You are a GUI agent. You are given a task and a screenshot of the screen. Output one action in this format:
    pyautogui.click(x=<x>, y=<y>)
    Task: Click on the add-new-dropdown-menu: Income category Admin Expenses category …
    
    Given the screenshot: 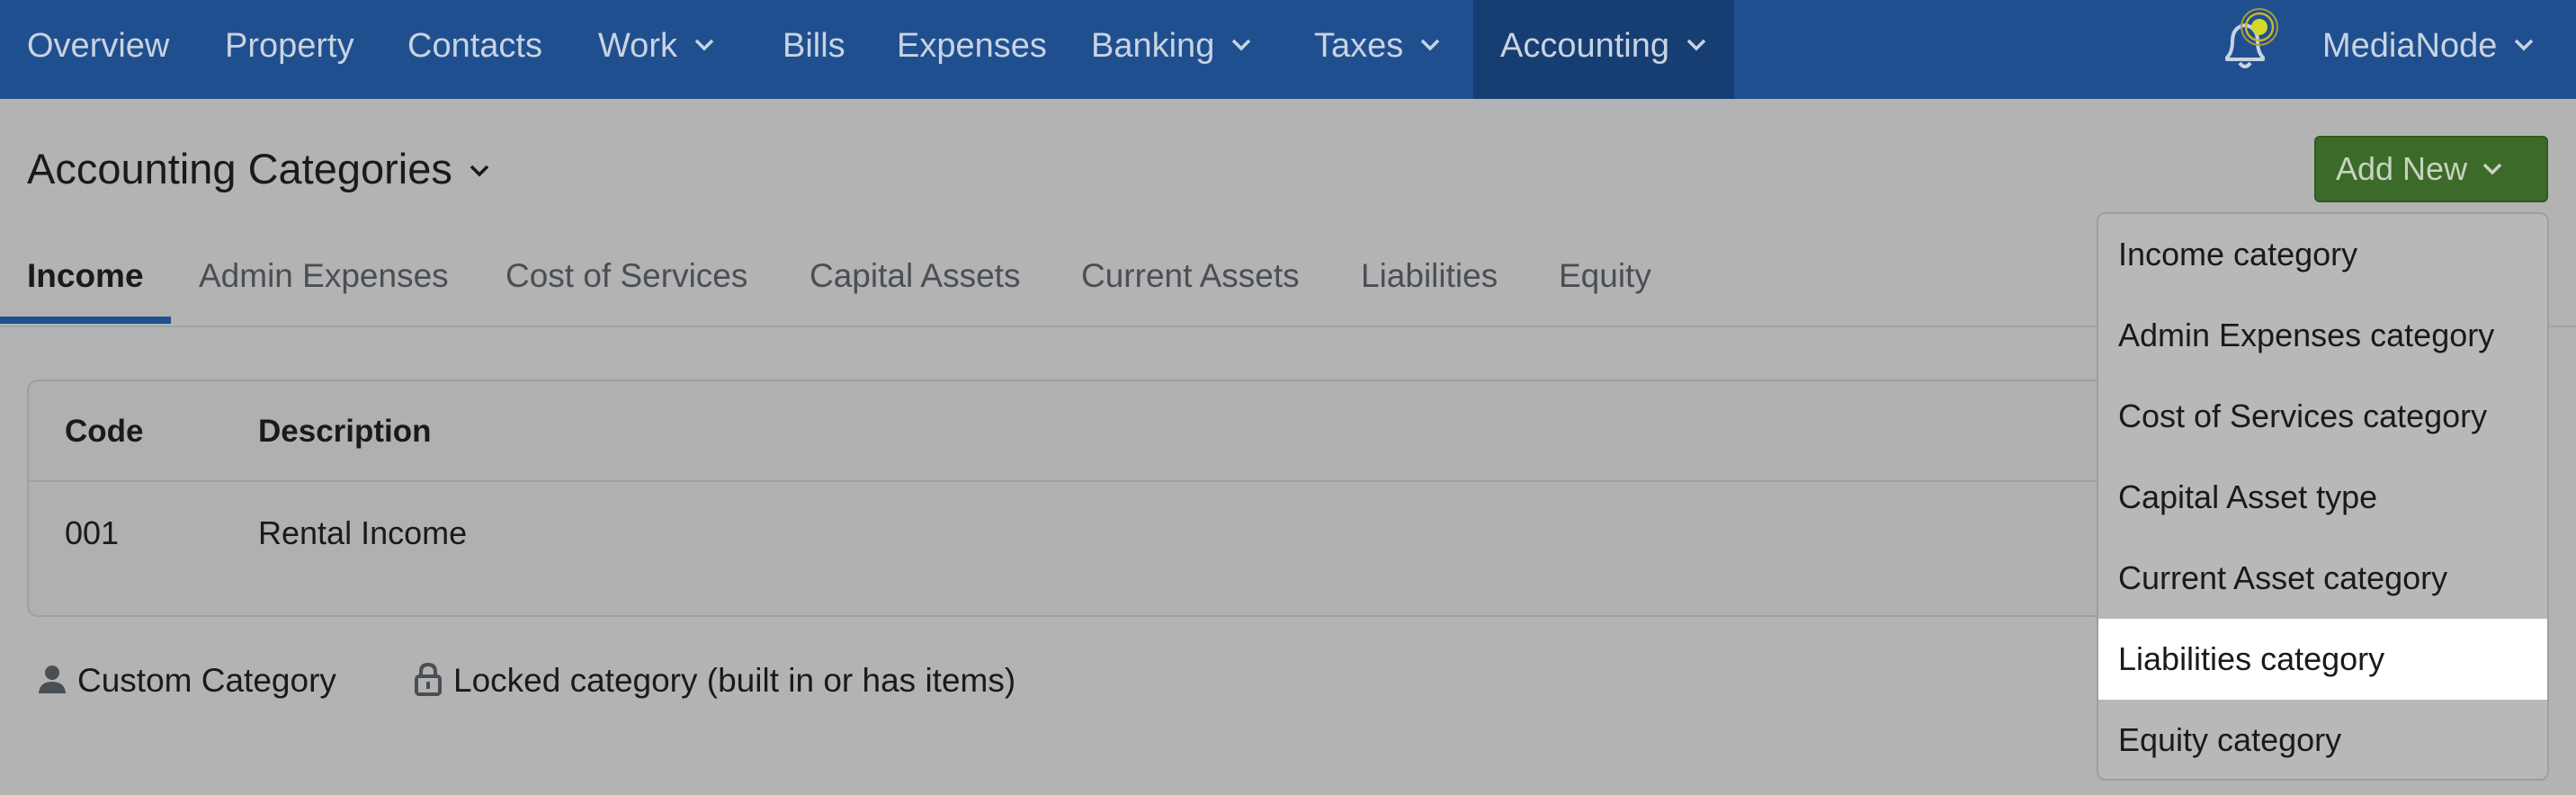 What is the action you would take?
    pyautogui.click(x=2323, y=496)
    